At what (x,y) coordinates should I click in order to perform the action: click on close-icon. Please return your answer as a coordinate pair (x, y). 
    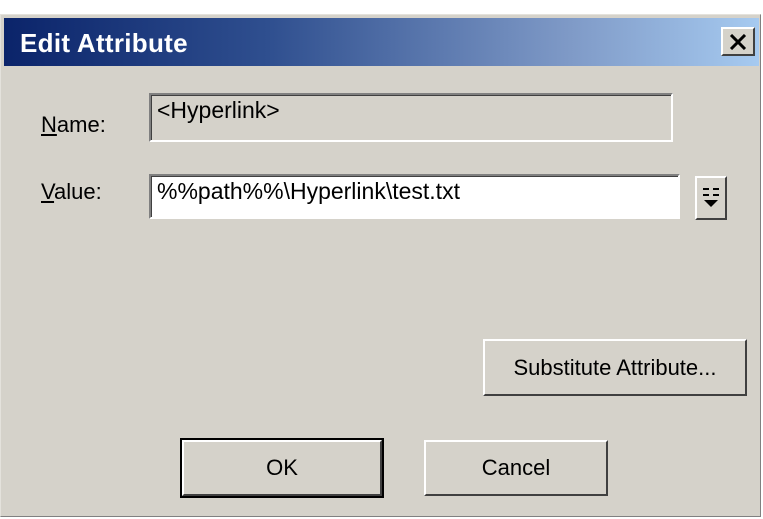
    Looking at the image, I should click on (738, 41).